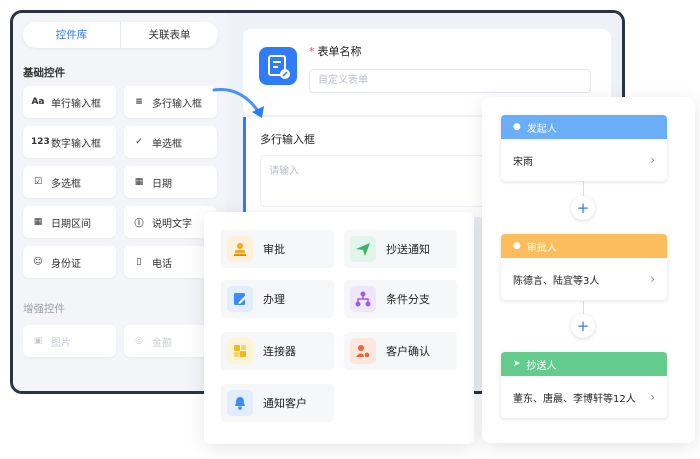  I want to click on customer-icon, so click(363, 351).